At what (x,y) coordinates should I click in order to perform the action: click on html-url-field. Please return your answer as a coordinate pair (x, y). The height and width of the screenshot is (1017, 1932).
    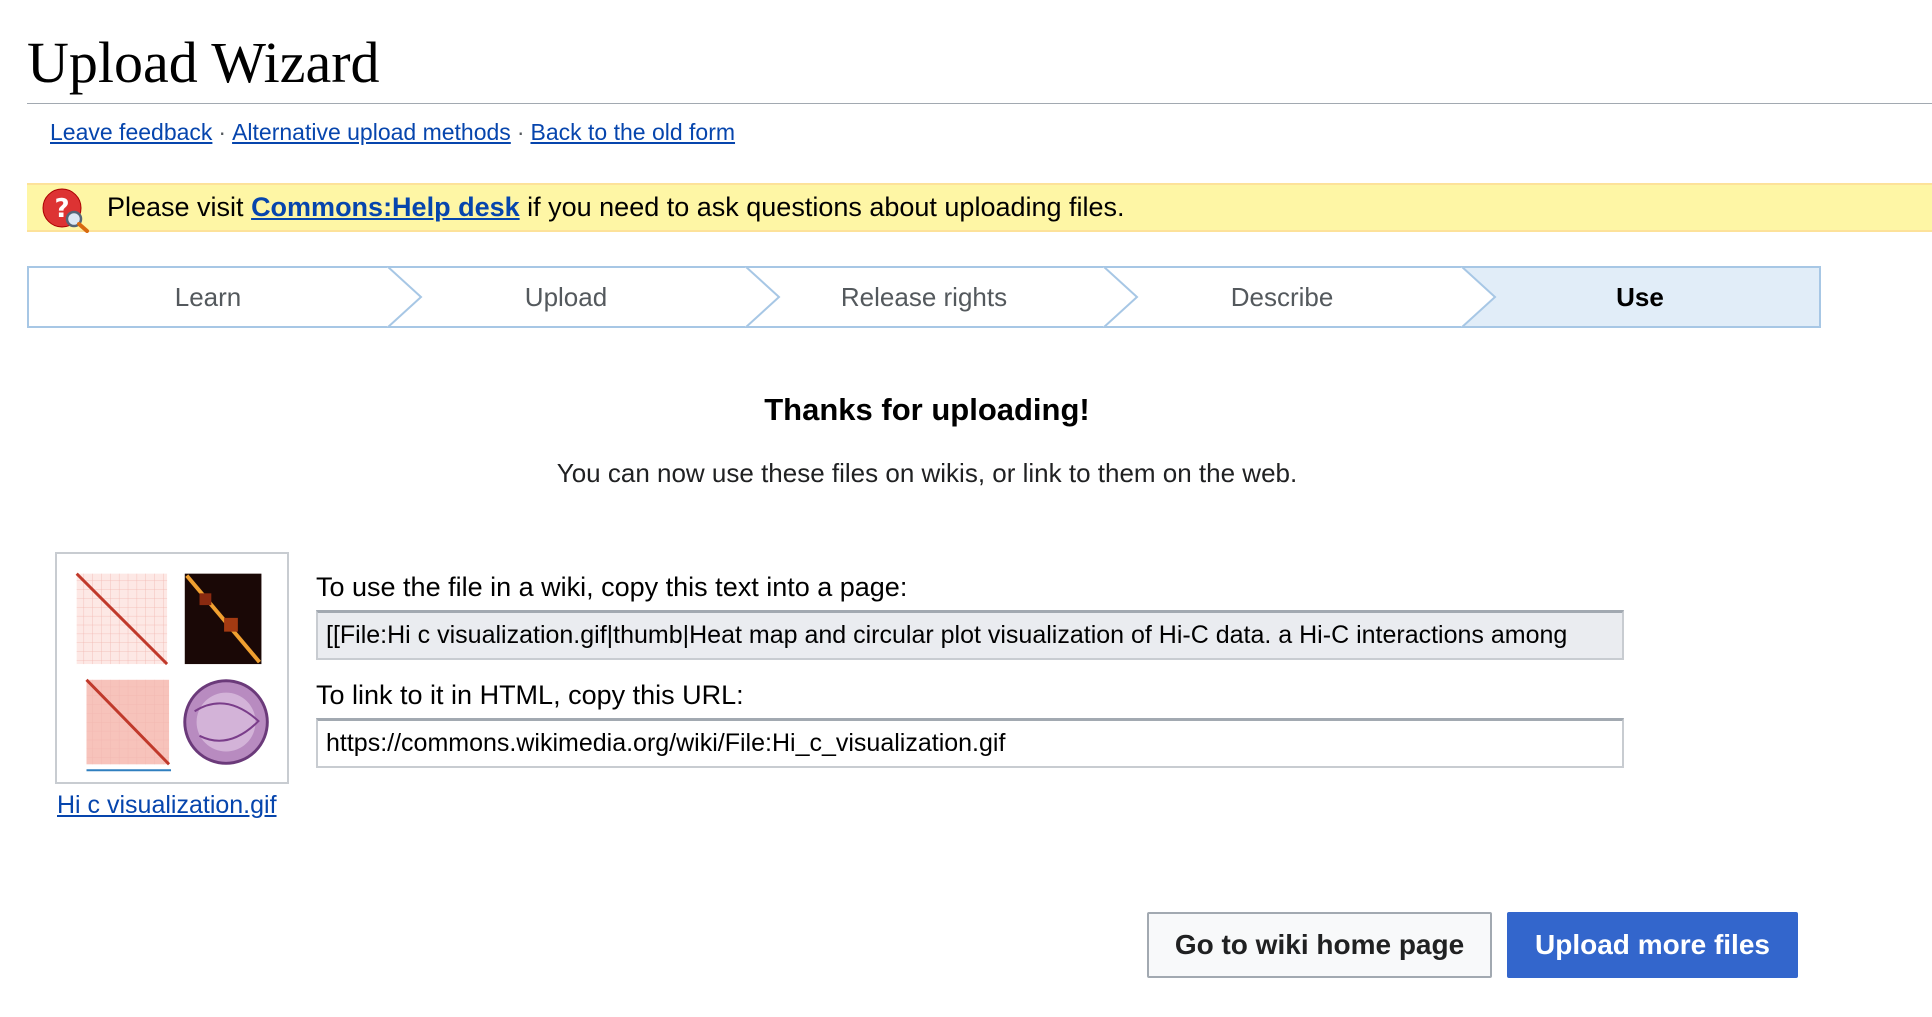
    Looking at the image, I should click on (970, 743).